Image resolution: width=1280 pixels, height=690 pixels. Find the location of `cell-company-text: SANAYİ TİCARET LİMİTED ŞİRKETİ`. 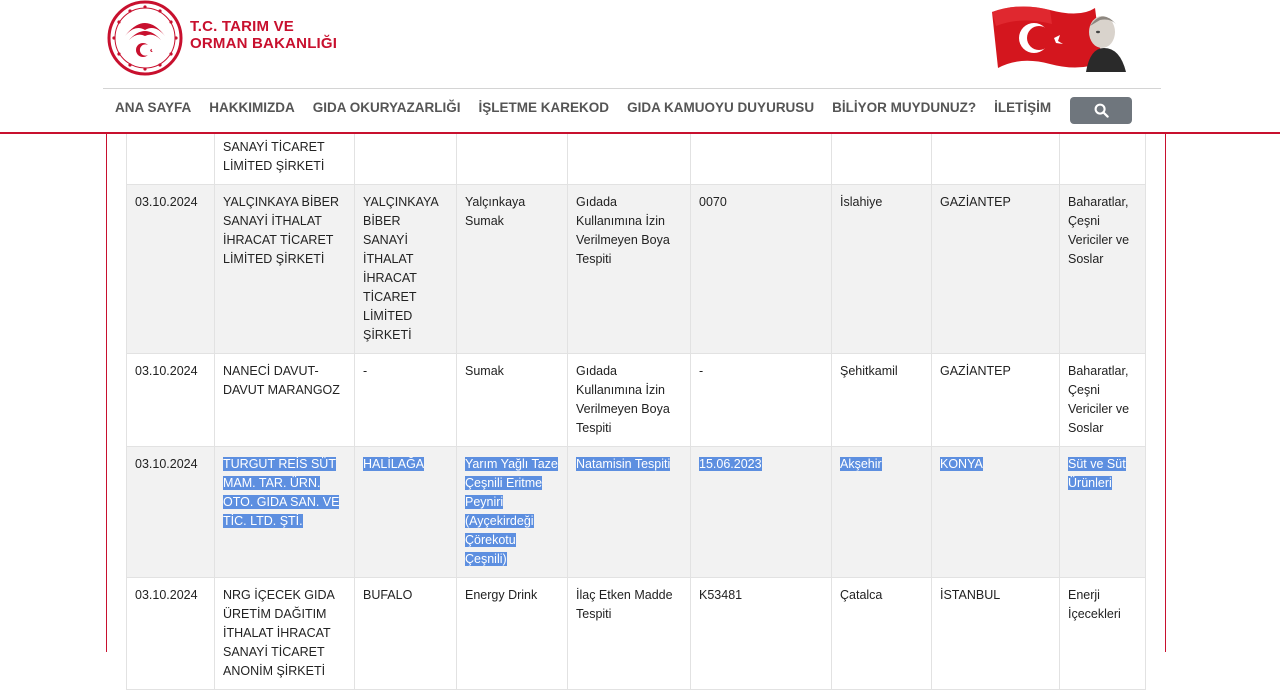

cell-company-text: SANAYİ TİCARET LİMİTED ŞİRKETİ is located at coordinates (274, 156).